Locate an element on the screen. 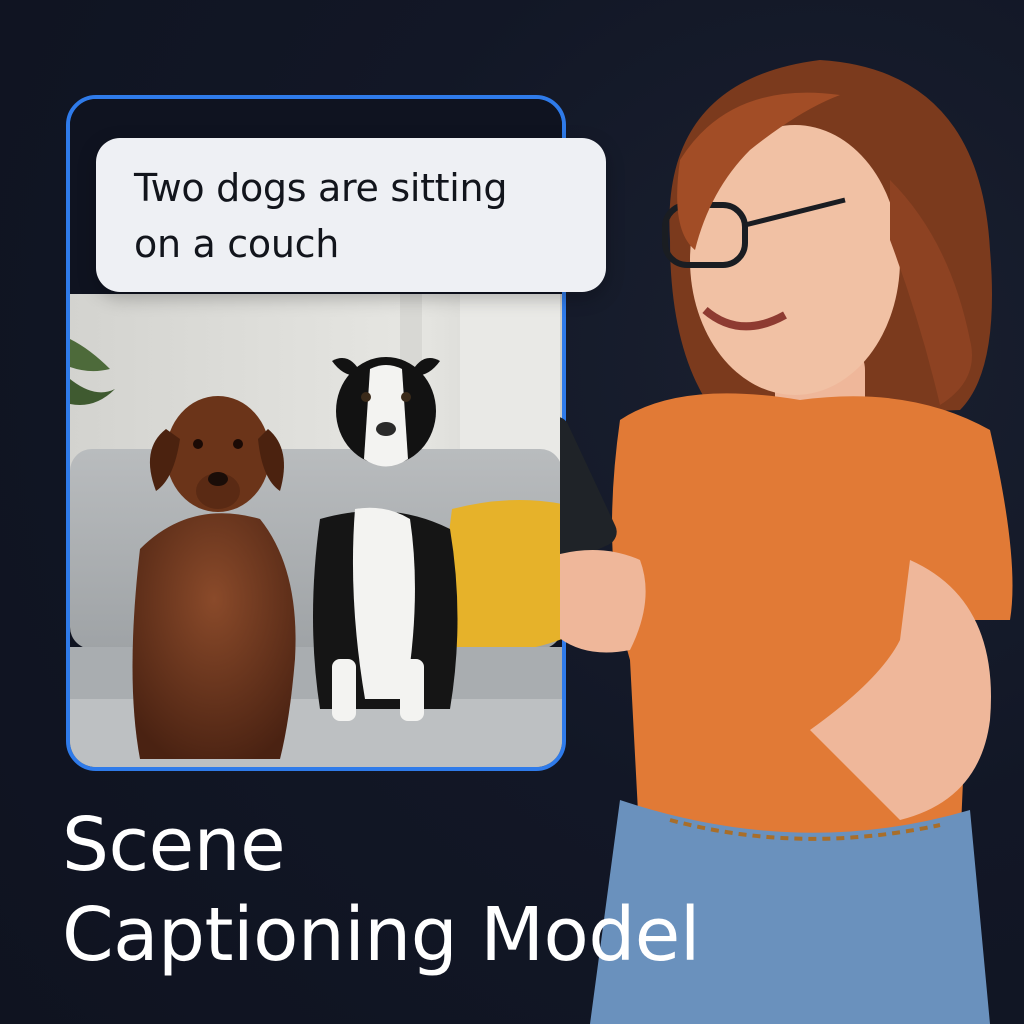 Image resolution: width=1024 pixels, height=1024 pixels. page-title: Scene Captioning Model is located at coordinates (442, 890).